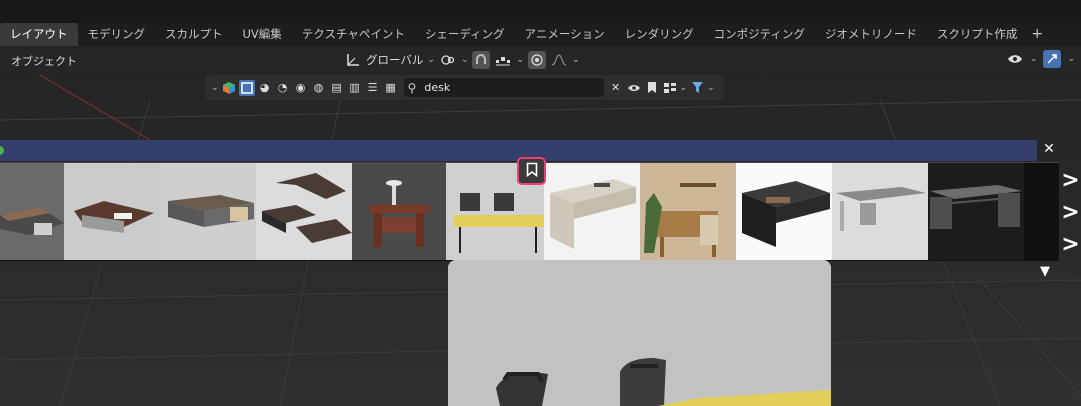  I want to click on scene-category-icon: ◕, so click(265, 88).